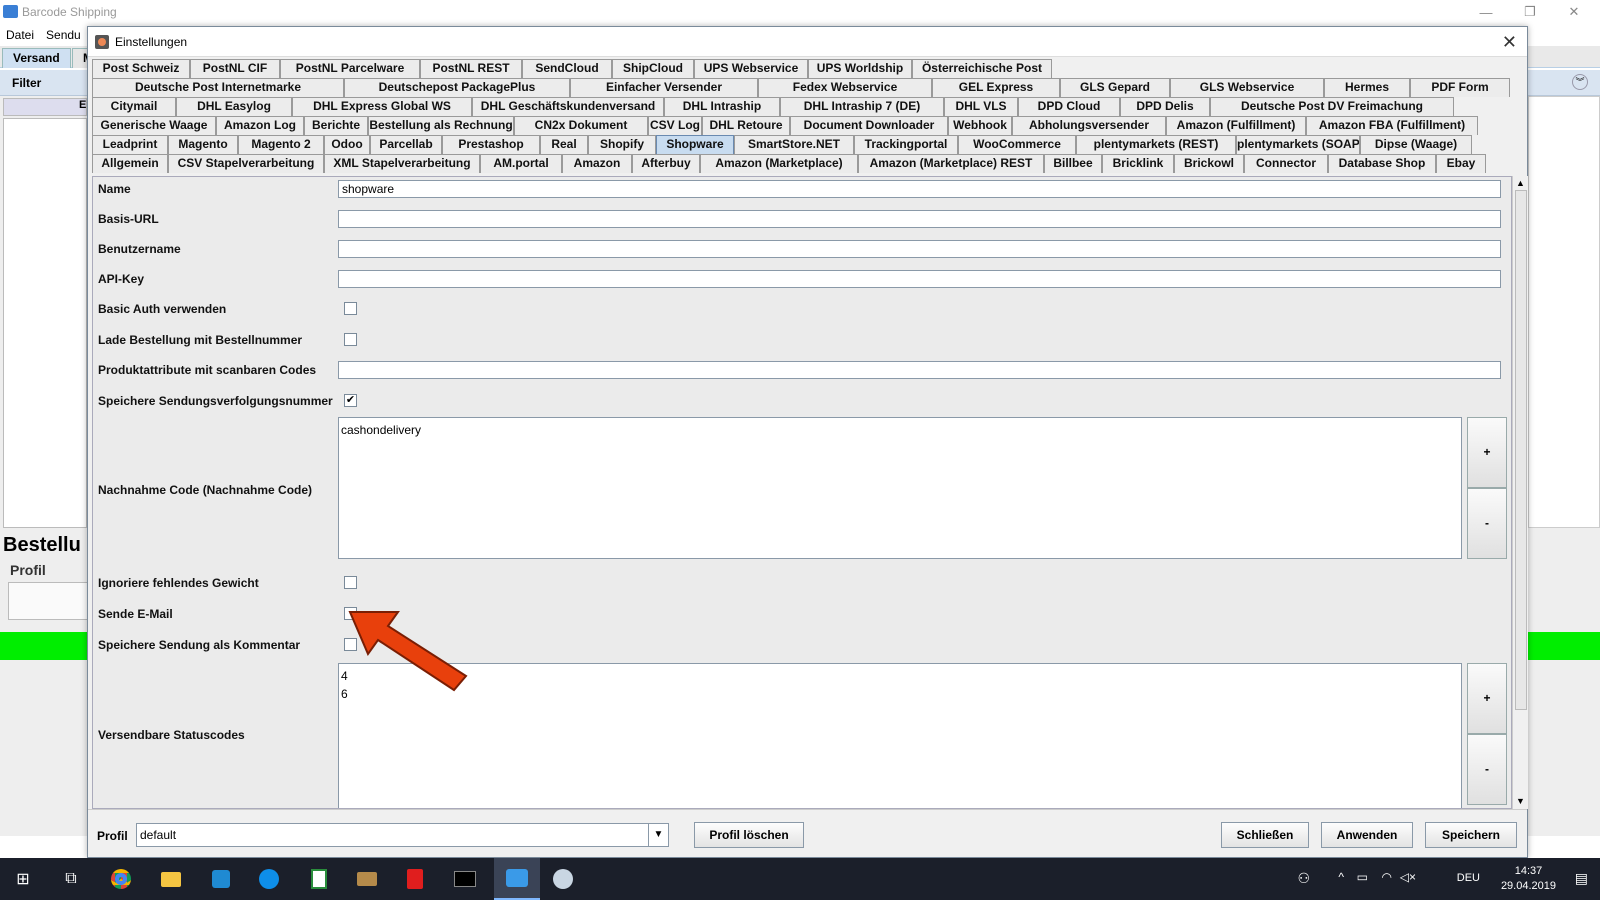 Image resolution: width=1600 pixels, height=900 pixels. Describe the element at coordinates (567, 68) in the screenshot. I see `tab-sendcloud: SendCloud` at that location.